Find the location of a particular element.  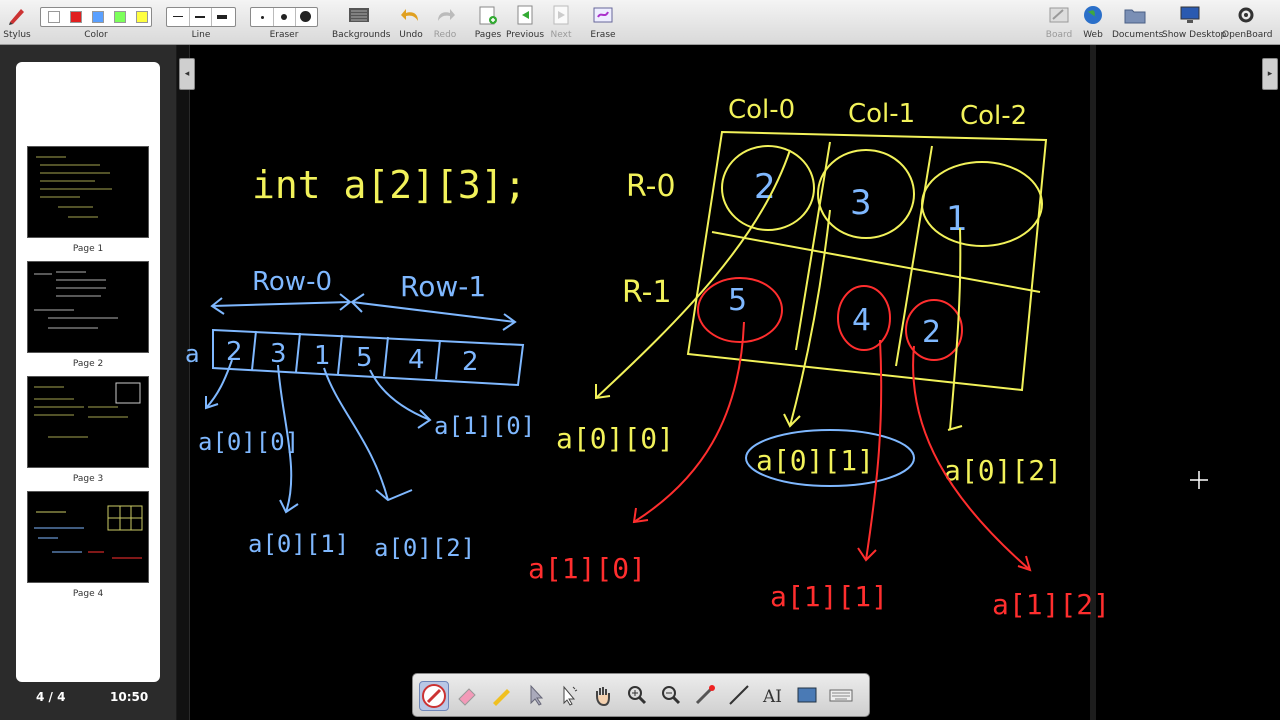

laser-tool-button is located at coordinates (705, 695).